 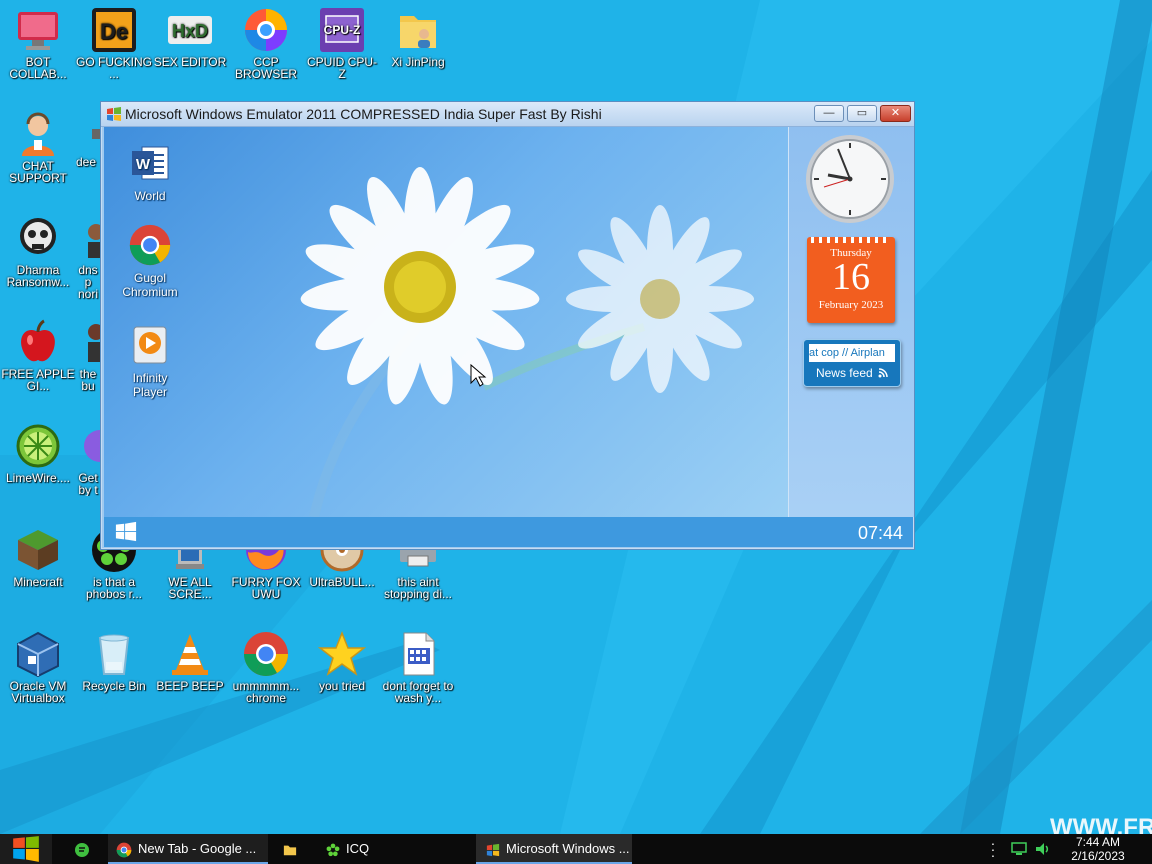 I want to click on desktop-icon-dnsp: dnsp nori, so click(x=88, y=257).